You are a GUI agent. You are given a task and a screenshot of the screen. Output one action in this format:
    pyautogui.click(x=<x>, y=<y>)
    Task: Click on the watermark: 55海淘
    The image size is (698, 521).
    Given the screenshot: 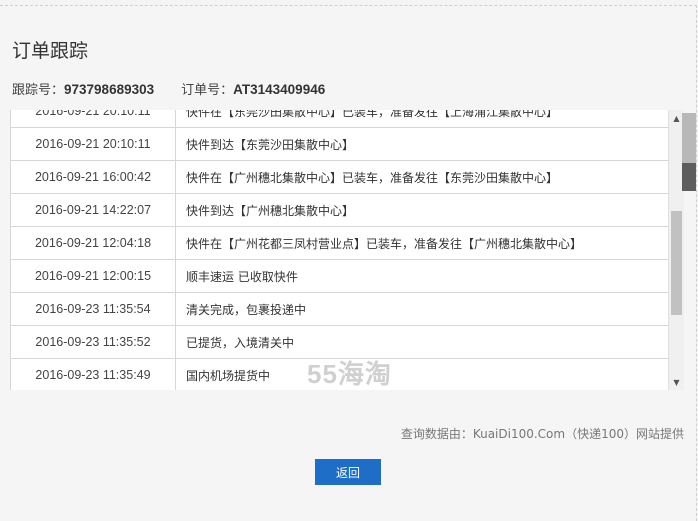 What is the action you would take?
    pyautogui.click(x=349, y=374)
    